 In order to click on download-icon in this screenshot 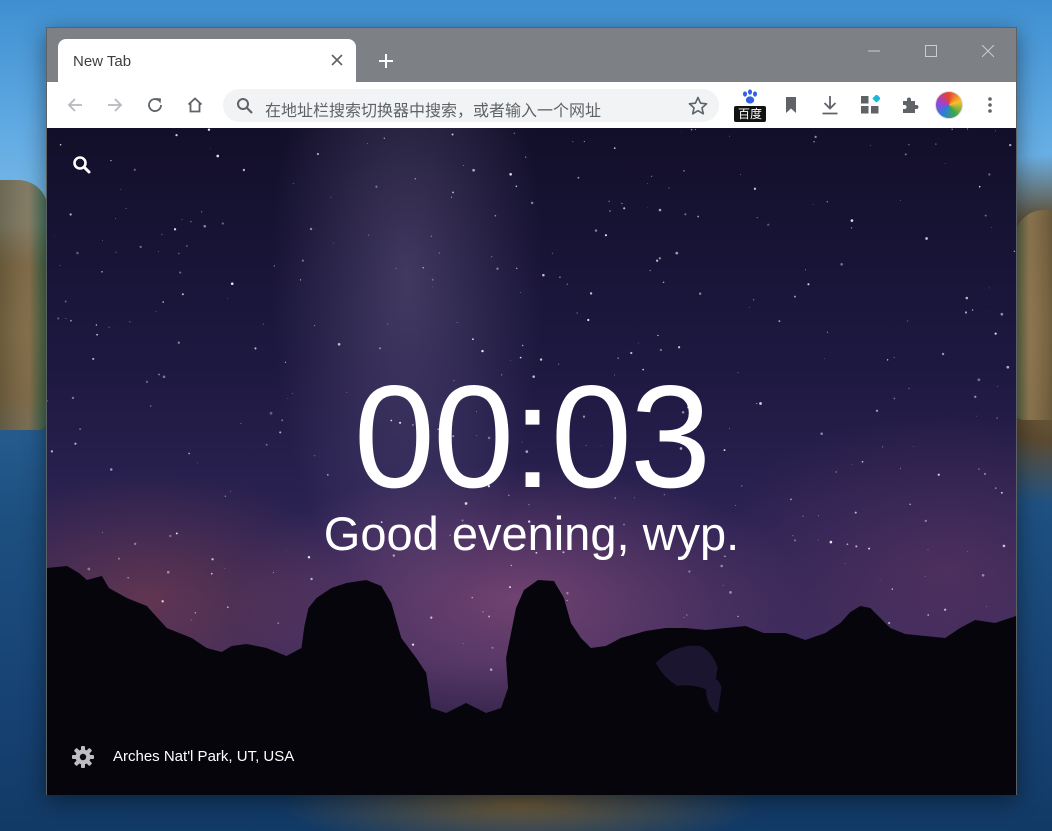, I will do `click(830, 105)`.